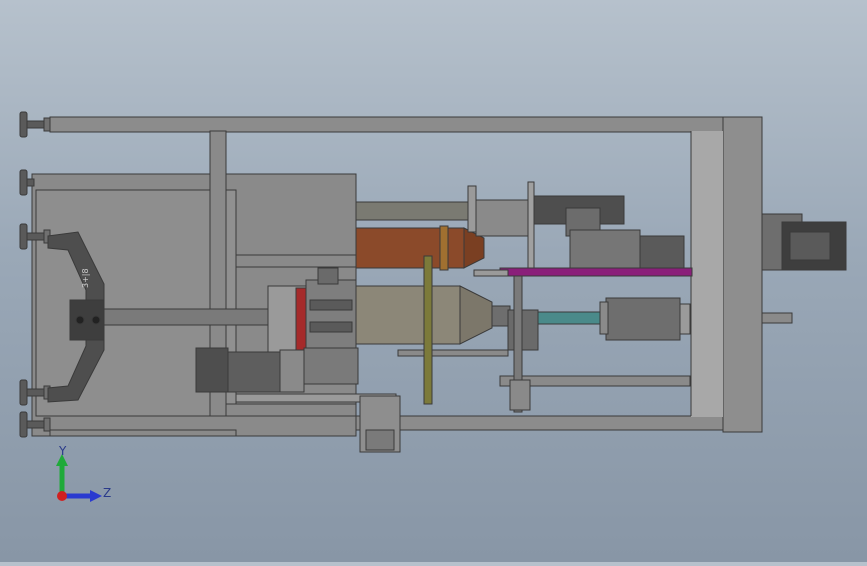 The image size is (867, 566). What do you see at coordinates (82, 496) in the screenshot?
I see `z-axis-arrow` at bounding box center [82, 496].